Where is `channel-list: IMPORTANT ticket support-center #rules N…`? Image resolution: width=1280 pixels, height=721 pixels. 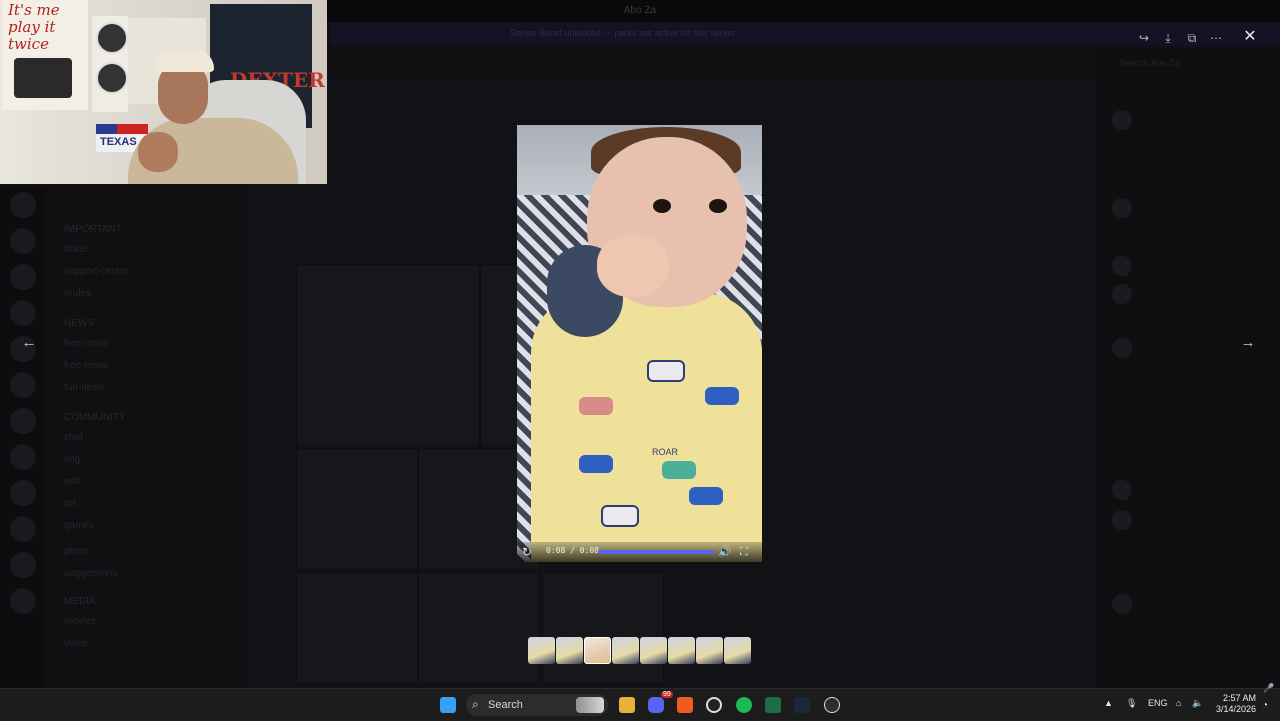
channel-list: IMPORTANT ticket support-center #rules N… is located at coordinates (146, 437).